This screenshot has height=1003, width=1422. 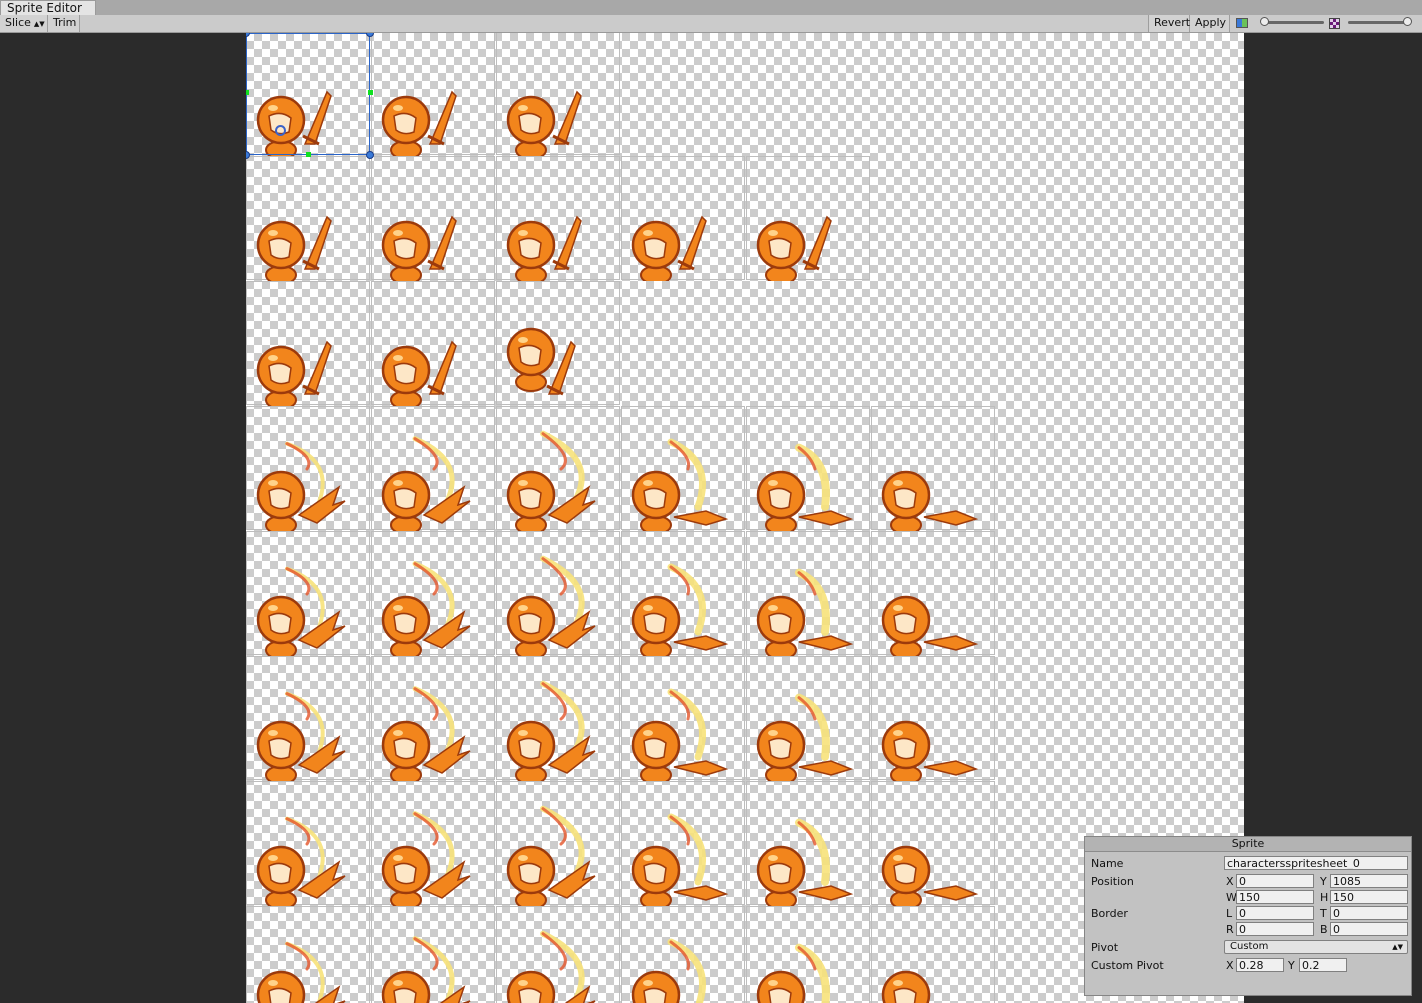 What do you see at coordinates (1369, 897) in the screenshot?
I see `height-field: 150` at bounding box center [1369, 897].